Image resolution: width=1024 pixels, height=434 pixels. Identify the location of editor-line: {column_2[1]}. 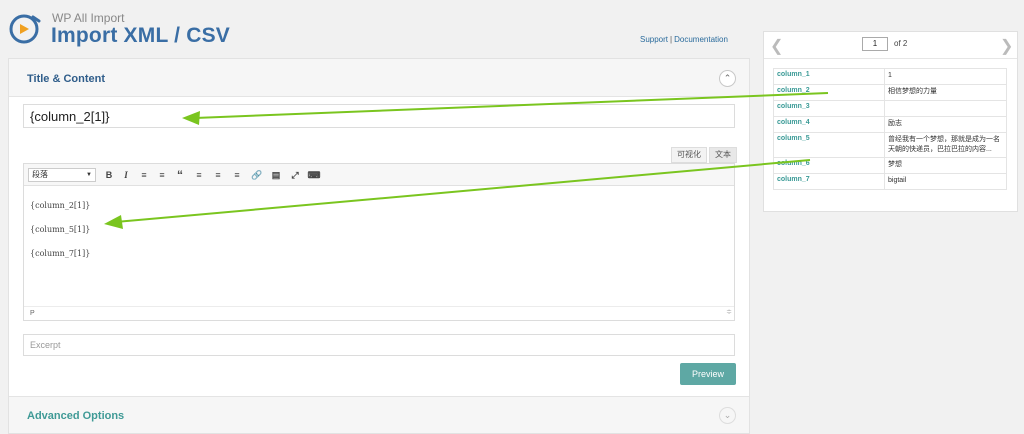
(60, 205).